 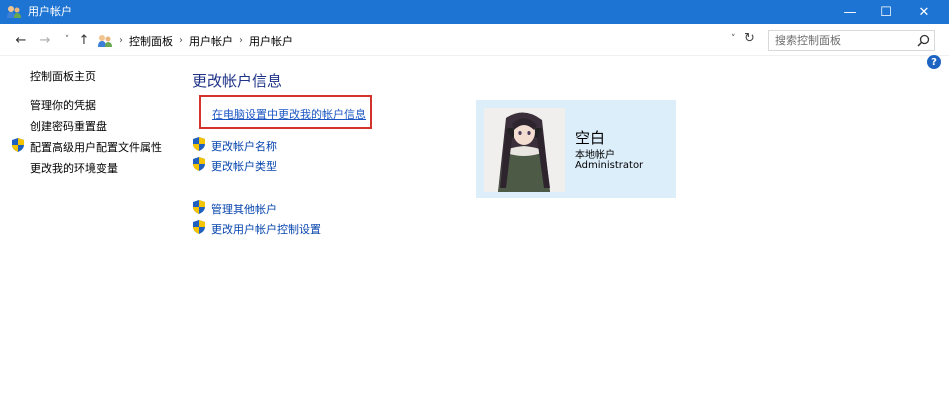 I want to click on breadcrumb-control-panel: 控制面板, so click(x=151, y=41).